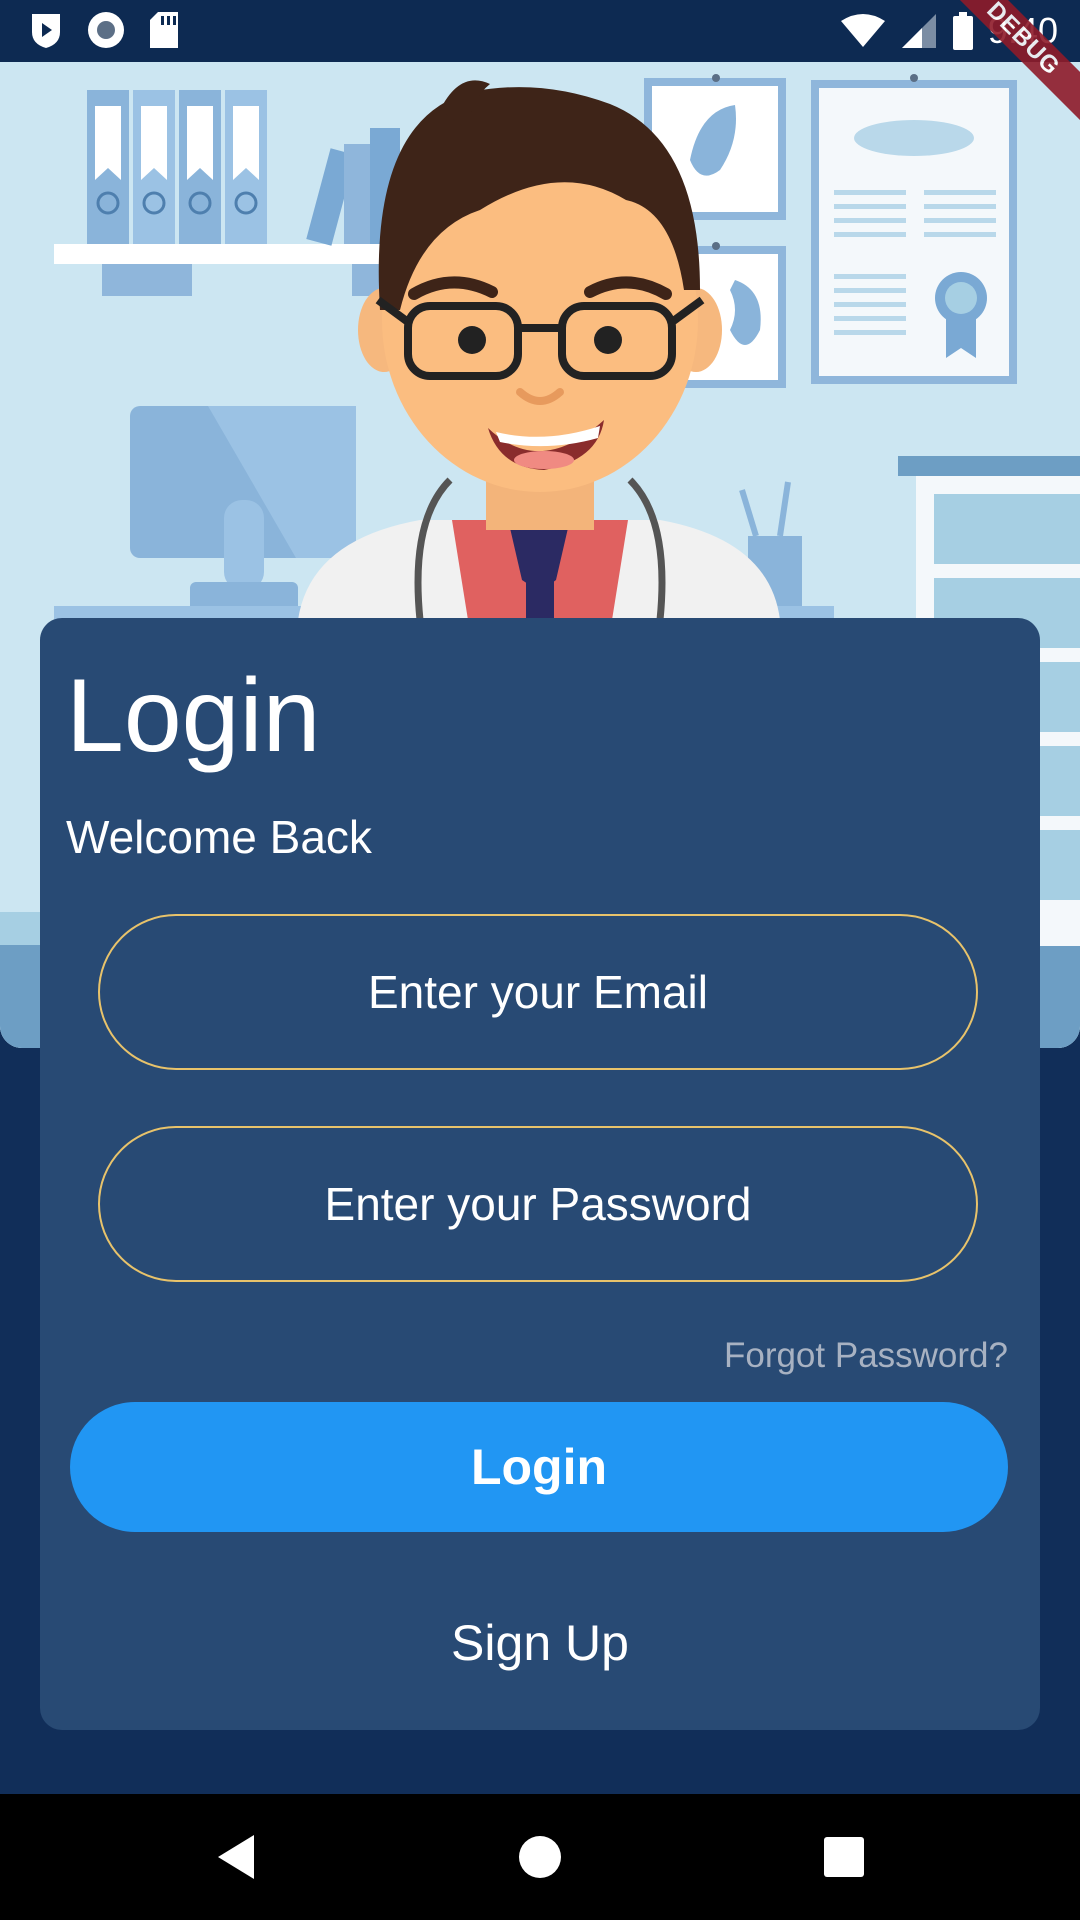  I want to click on welcome-subtitle: Welcome Back, so click(219, 837).